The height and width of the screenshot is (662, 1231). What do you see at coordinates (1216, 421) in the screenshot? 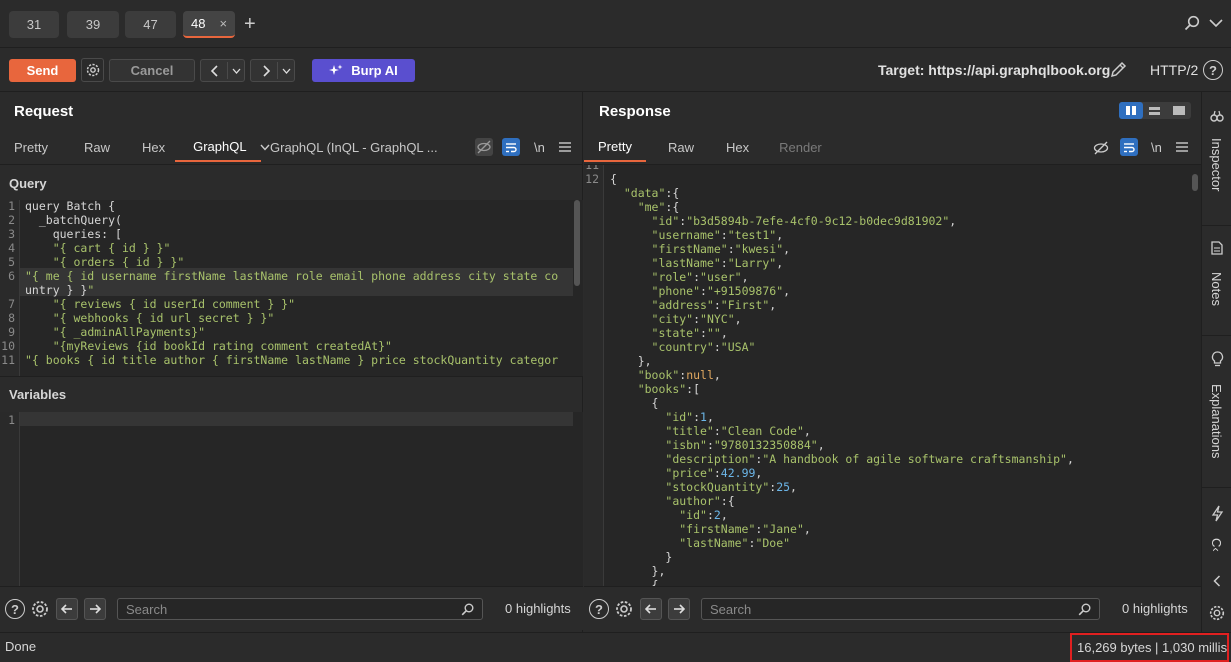
I see `explanations-tab: Explanations` at bounding box center [1216, 421].